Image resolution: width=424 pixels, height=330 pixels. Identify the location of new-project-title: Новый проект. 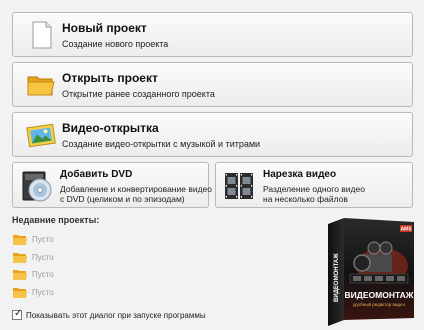
(104, 28).